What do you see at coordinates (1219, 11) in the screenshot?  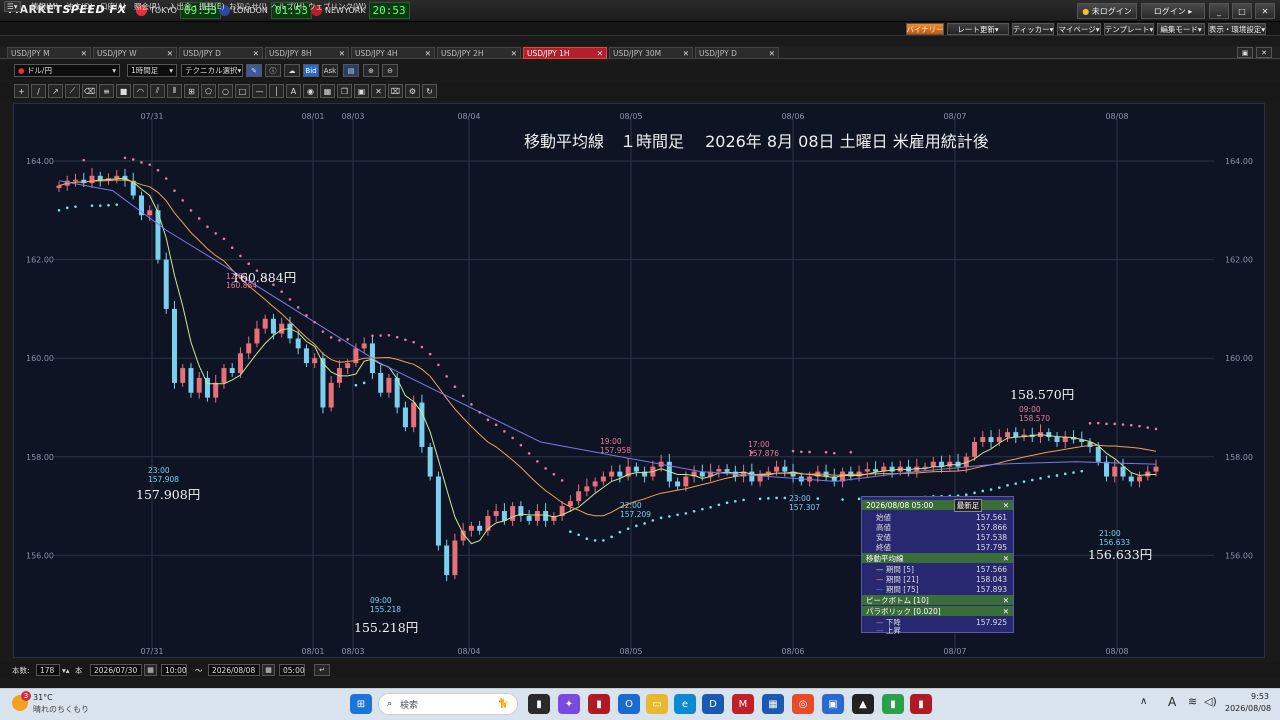 I see `minimize-button: _` at bounding box center [1219, 11].